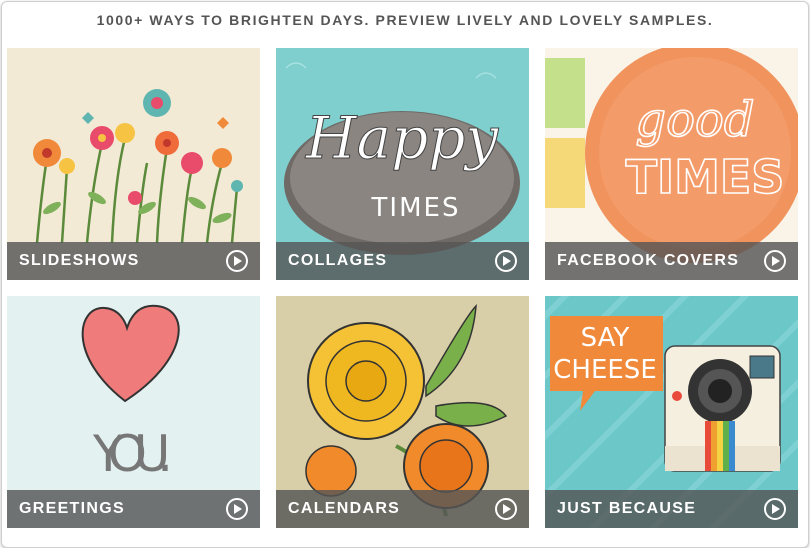  What do you see at coordinates (402, 412) in the screenshot?
I see `tile-calendars: CALENDARS` at bounding box center [402, 412].